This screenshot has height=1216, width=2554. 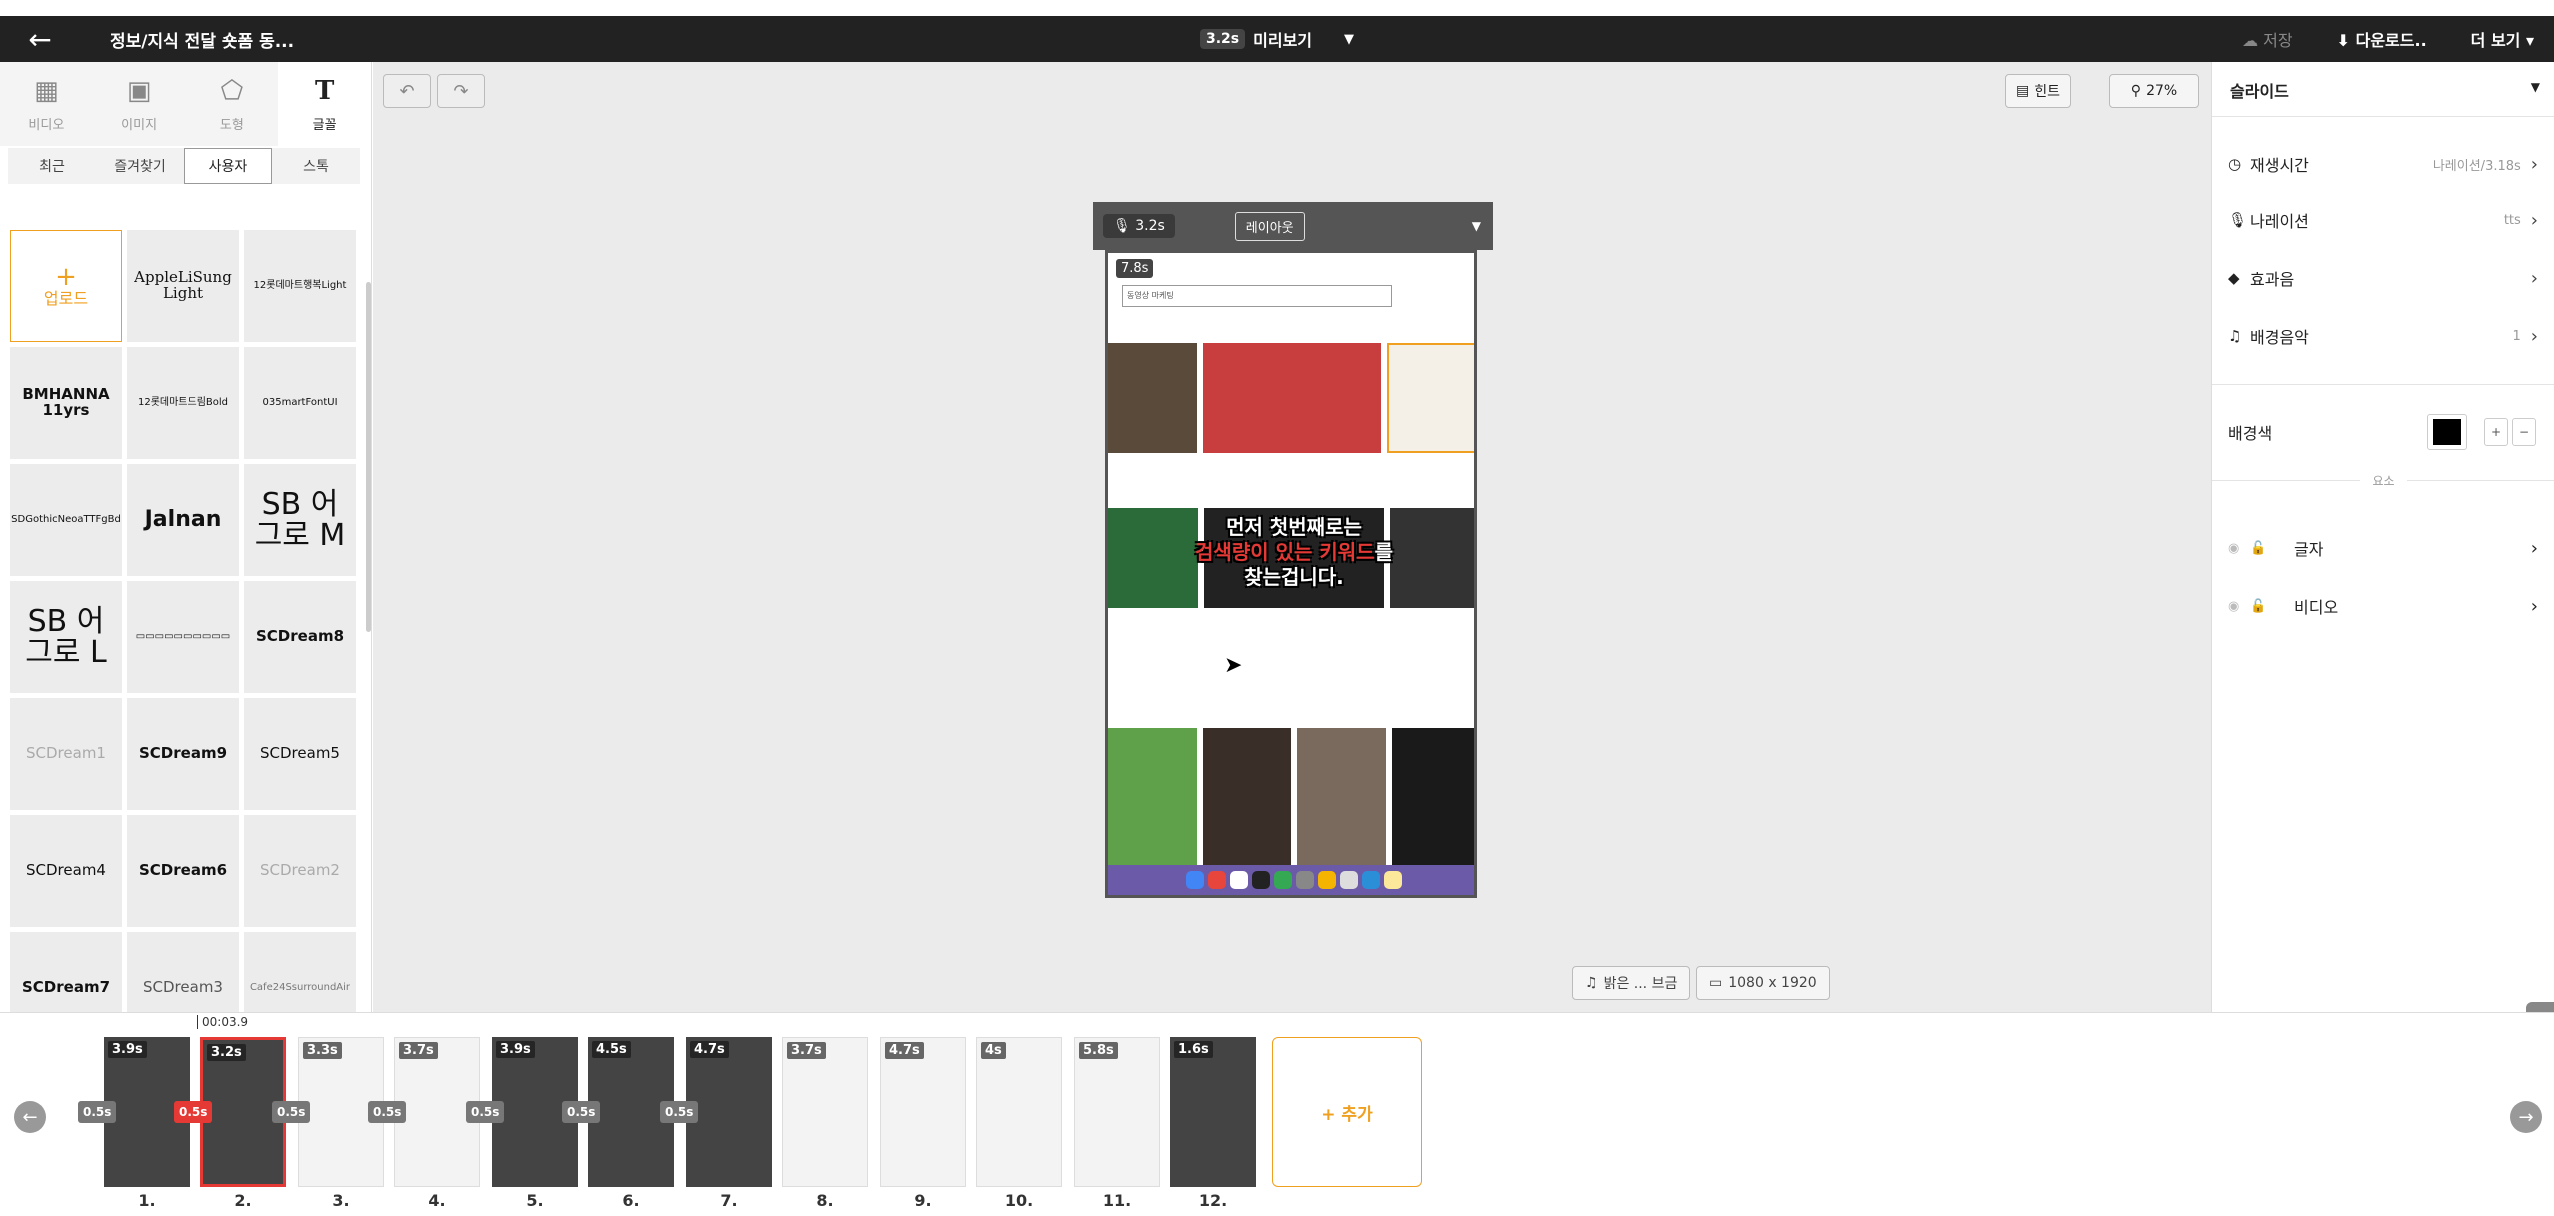 I want to click on slide-caption: 먼저 첫번째로는 검색량이 있는 키워드를 찾는겁니다., so click(x=1291, y=552).